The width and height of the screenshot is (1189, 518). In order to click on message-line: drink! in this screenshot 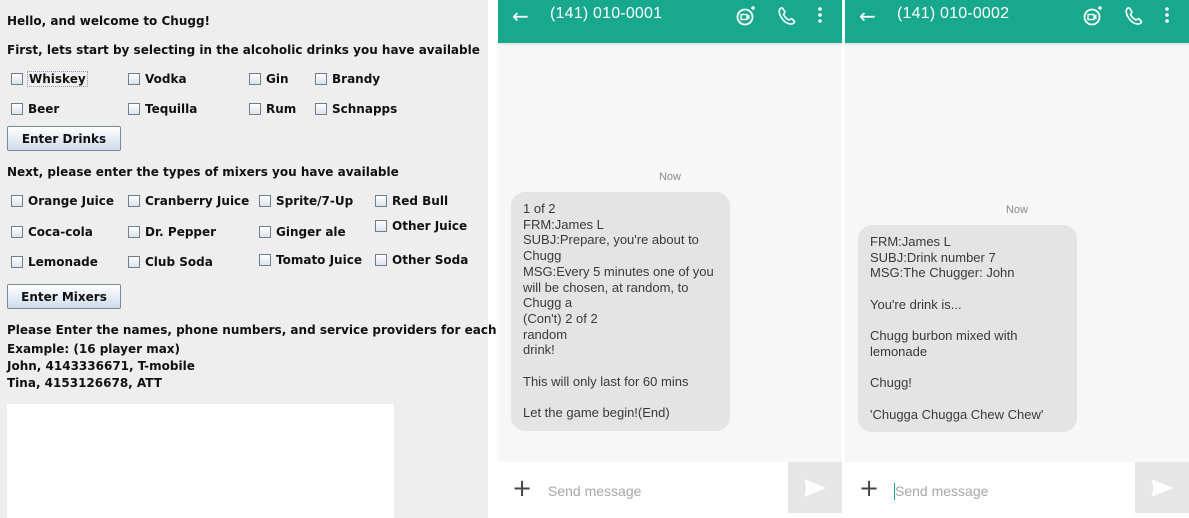, I will do `click(539, 350)`.